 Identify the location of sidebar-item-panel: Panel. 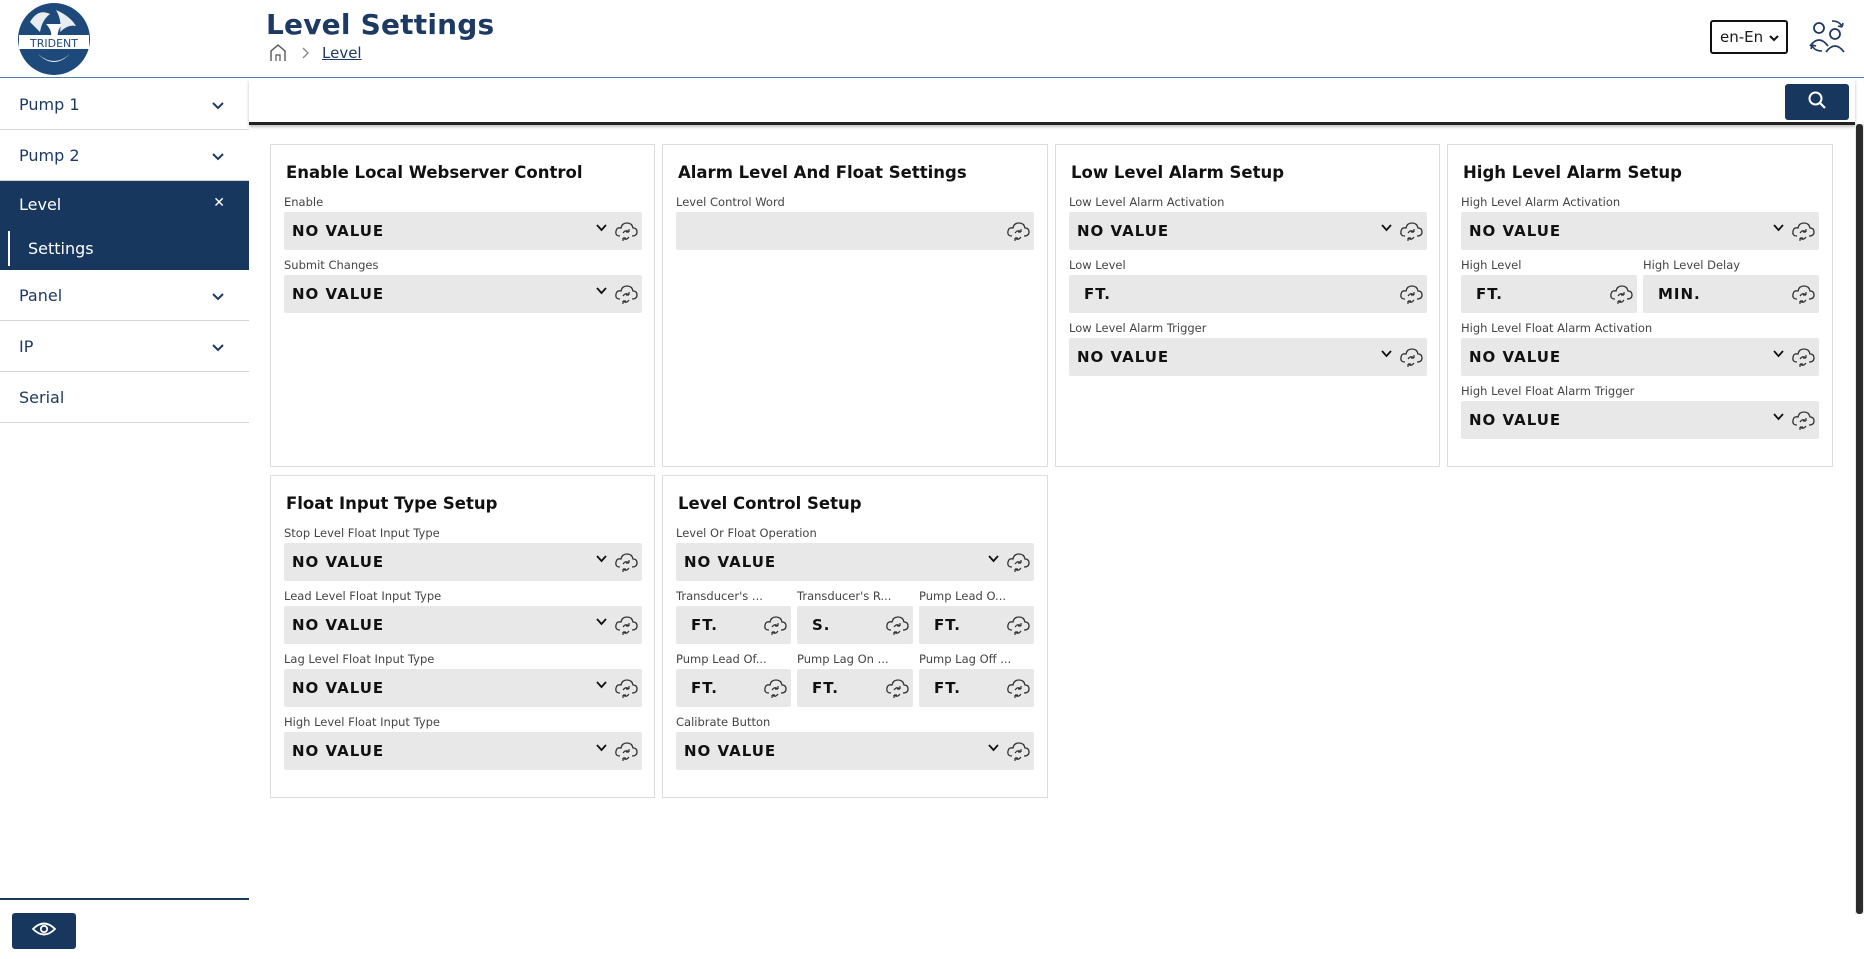
(124, 295).